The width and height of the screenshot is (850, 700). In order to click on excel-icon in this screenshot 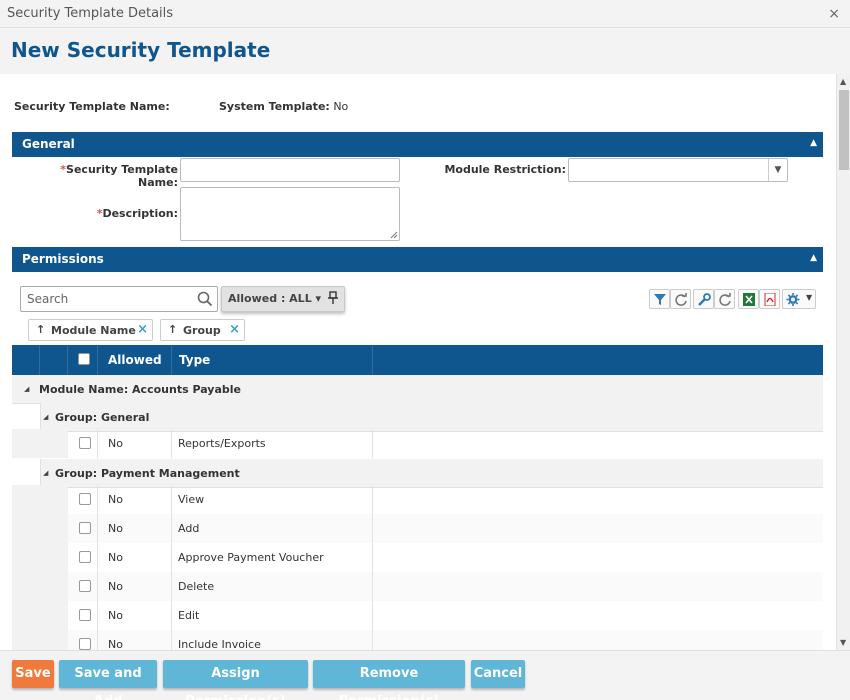, I will do `click(749, 299)`.